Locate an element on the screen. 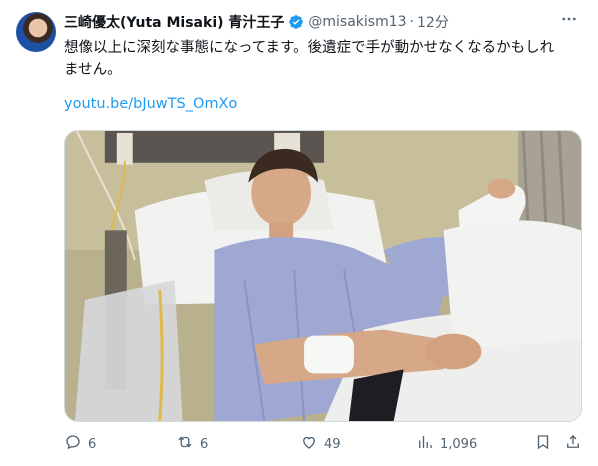 Image resolution: width=598 pixels, height=466 pixels. views-button: 1,096 is located at coordinates (446, 444).